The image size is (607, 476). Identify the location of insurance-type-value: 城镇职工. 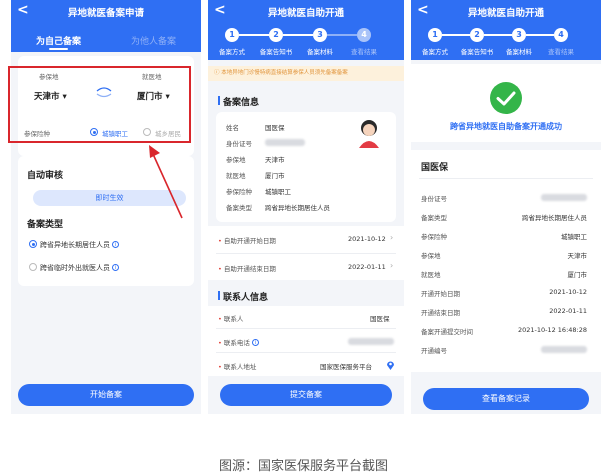
(278, 192).